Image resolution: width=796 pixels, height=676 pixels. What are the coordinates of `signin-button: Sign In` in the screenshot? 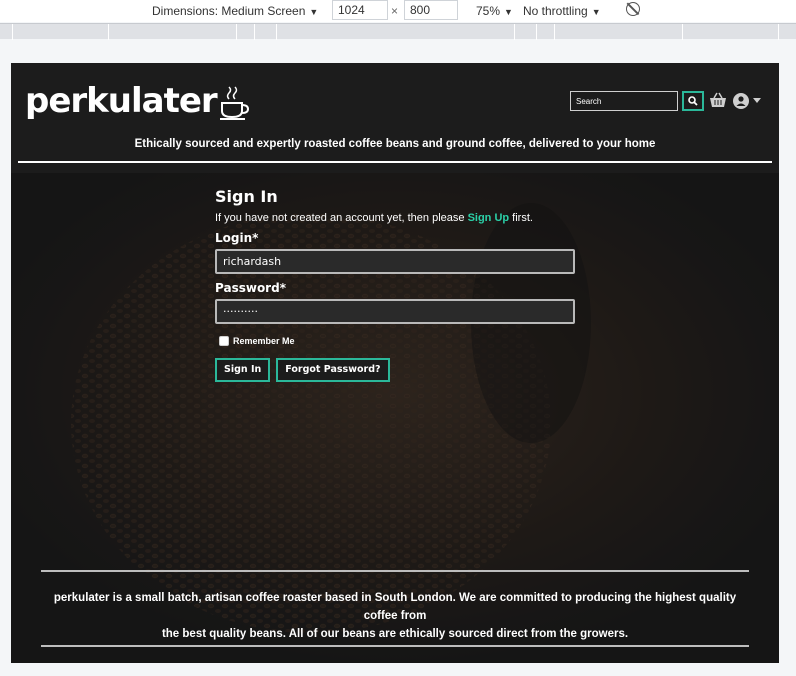 It's located at (243, 370).